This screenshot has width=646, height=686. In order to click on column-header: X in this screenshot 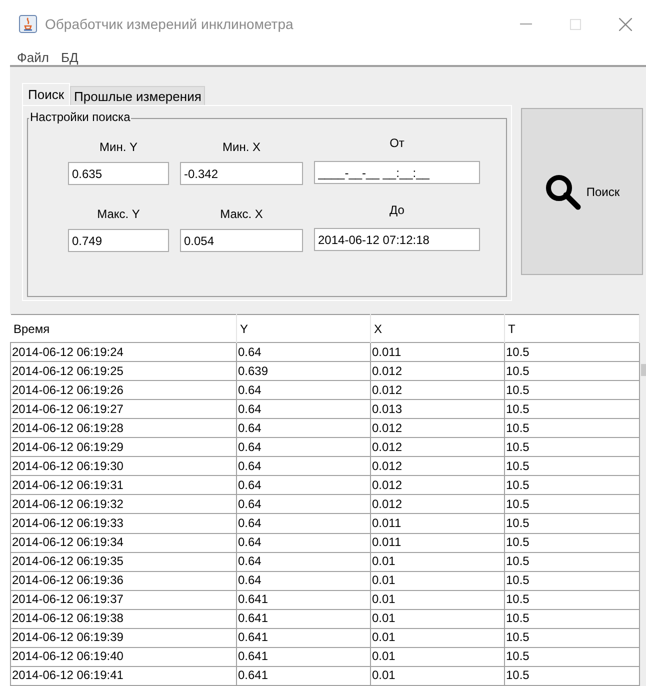, I will do `click(437, 328)`.